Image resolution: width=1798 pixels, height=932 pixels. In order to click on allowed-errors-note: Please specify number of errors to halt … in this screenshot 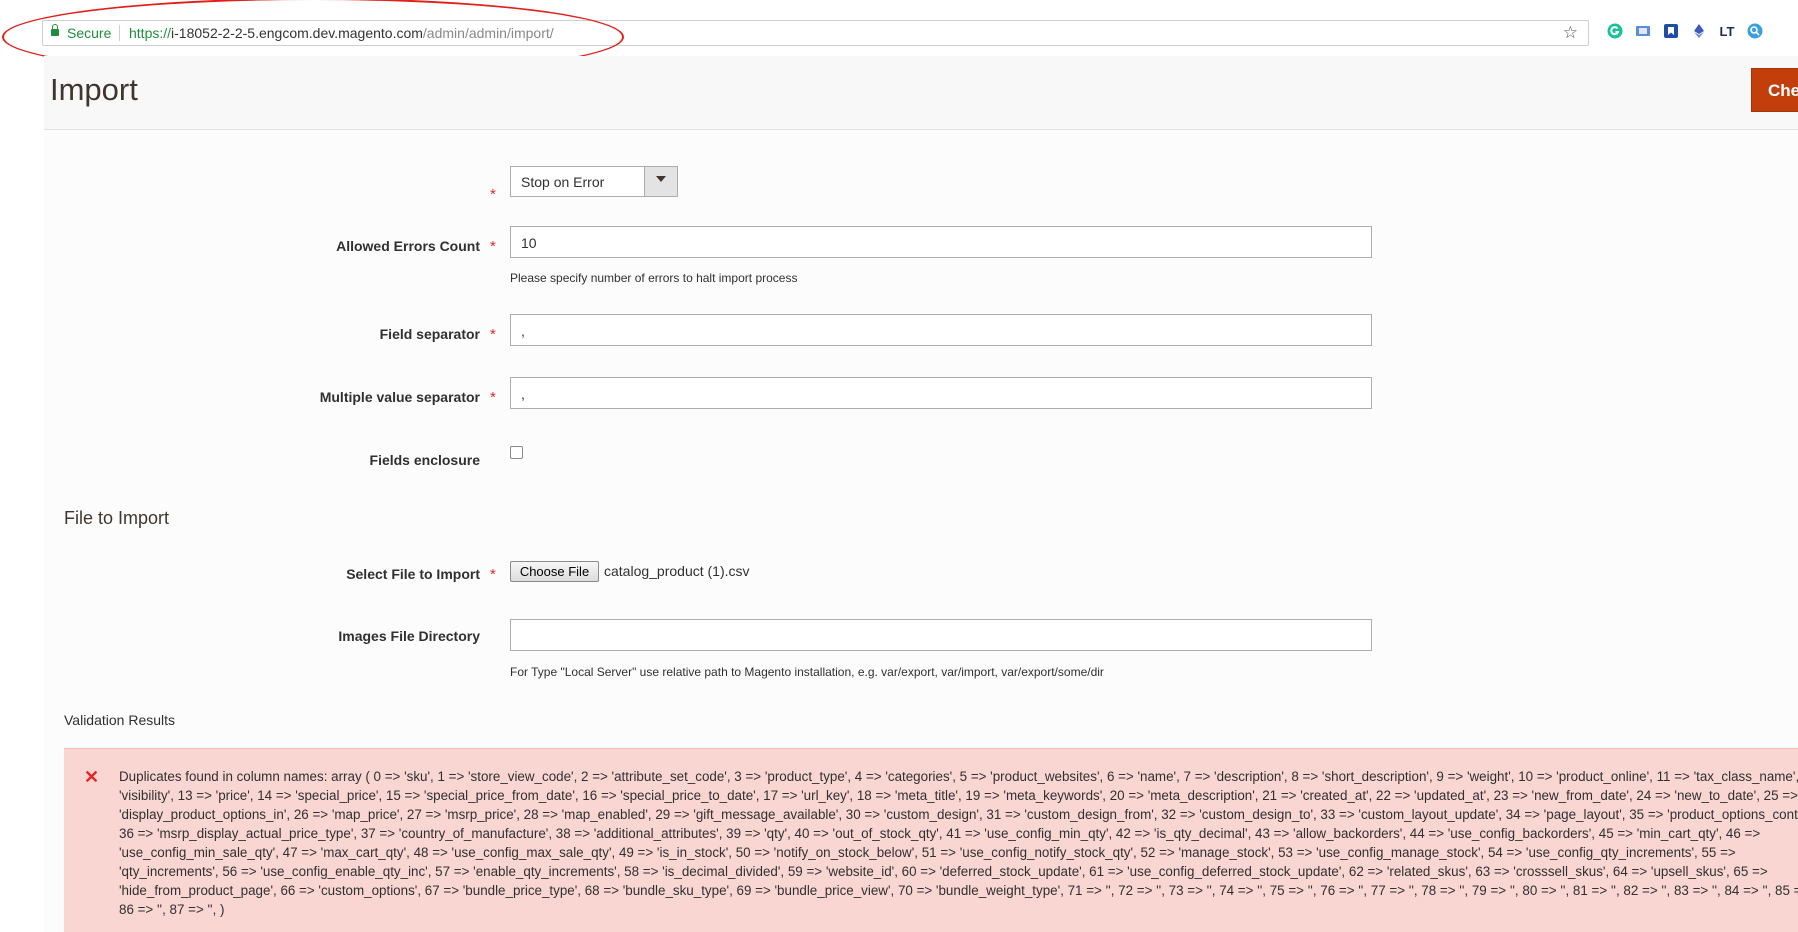, I will do `click(654, 278)`.